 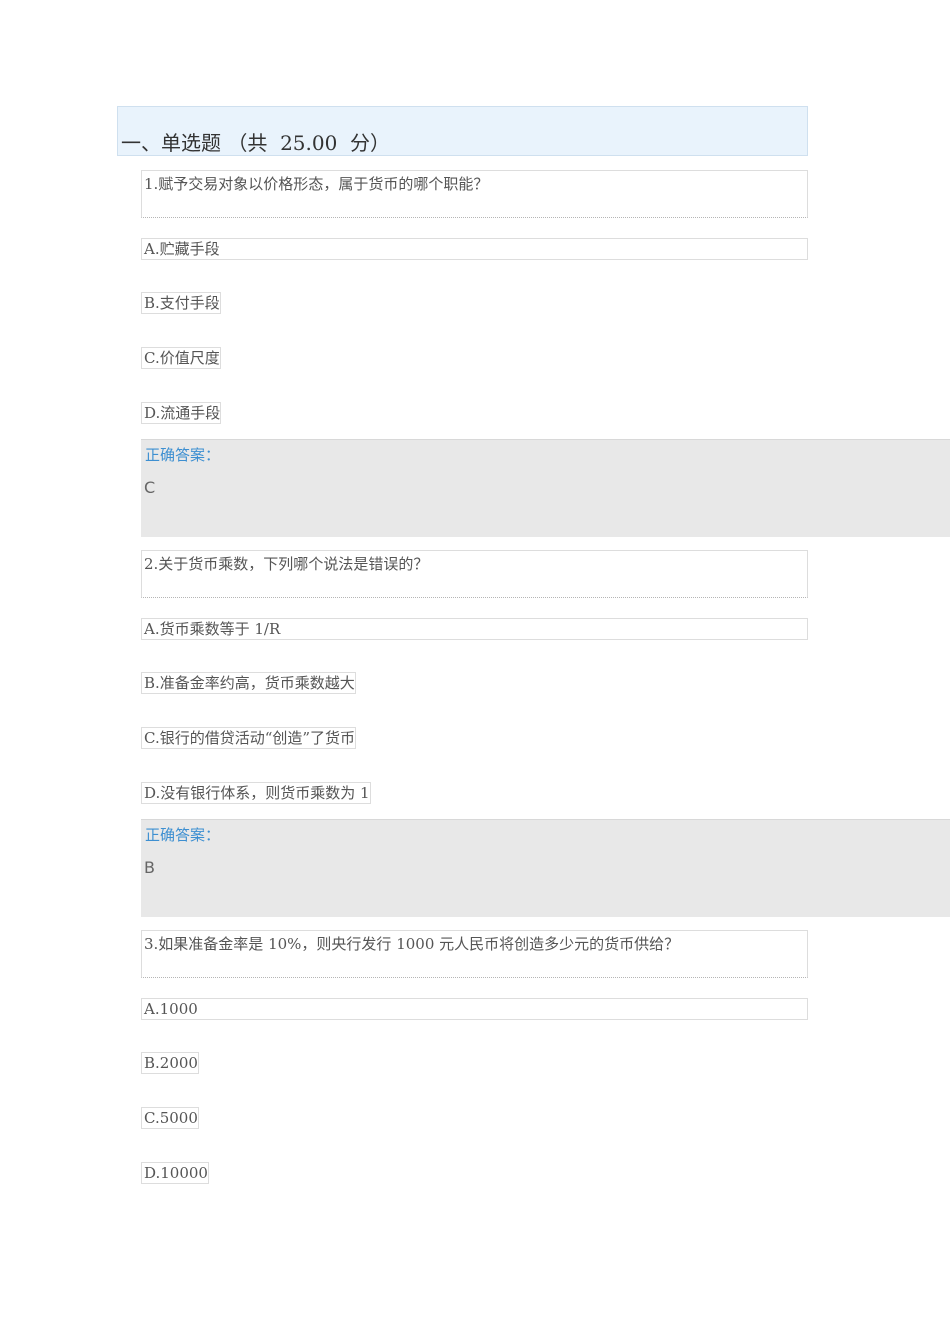 I want to click on question-1-option-a: A.贮藏手段, so click(x=474, y=249).